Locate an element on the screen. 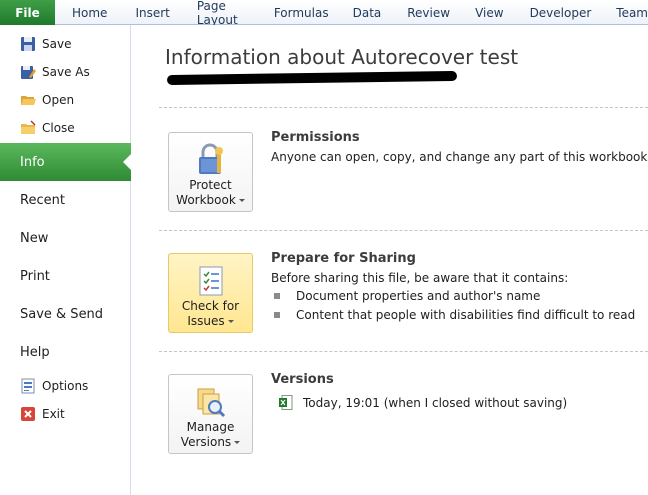 This screenshot has height=495, width=648. file-tab: File is located at coordinates (27, 12).